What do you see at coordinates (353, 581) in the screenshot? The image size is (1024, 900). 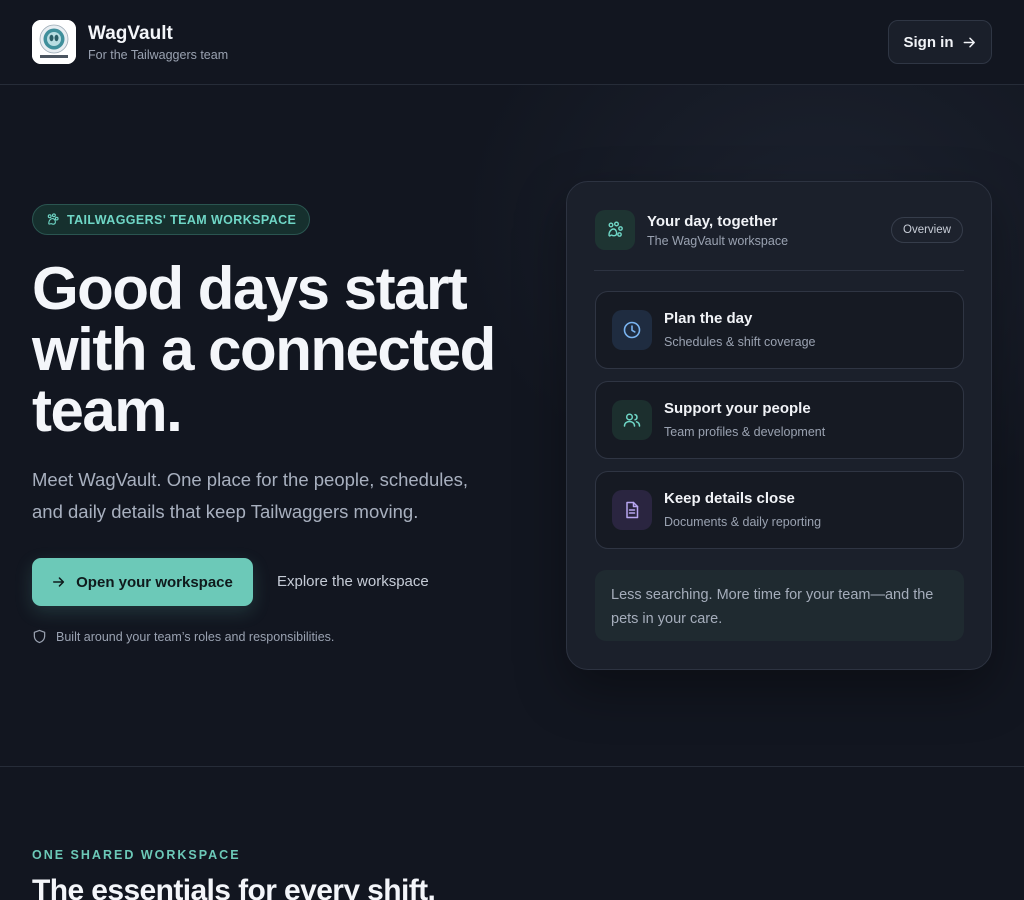 I see `explore-workspace-link: Explore the workspace` at bounding box center [353, 581].